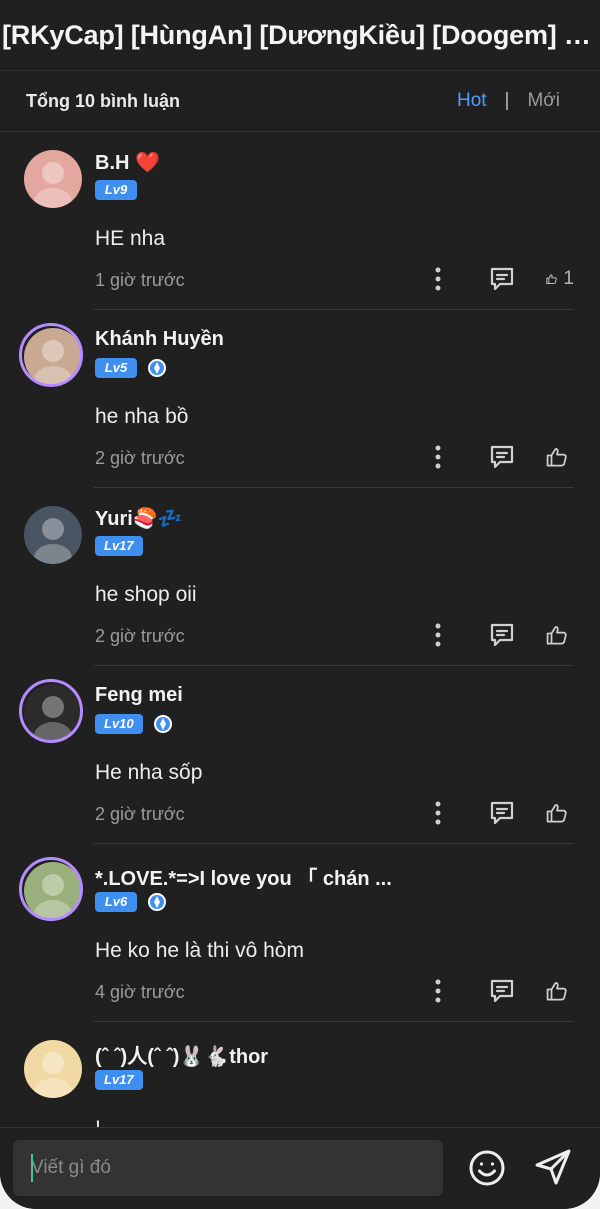  I want to click on user-badges: Lv5, so click(131, 368).